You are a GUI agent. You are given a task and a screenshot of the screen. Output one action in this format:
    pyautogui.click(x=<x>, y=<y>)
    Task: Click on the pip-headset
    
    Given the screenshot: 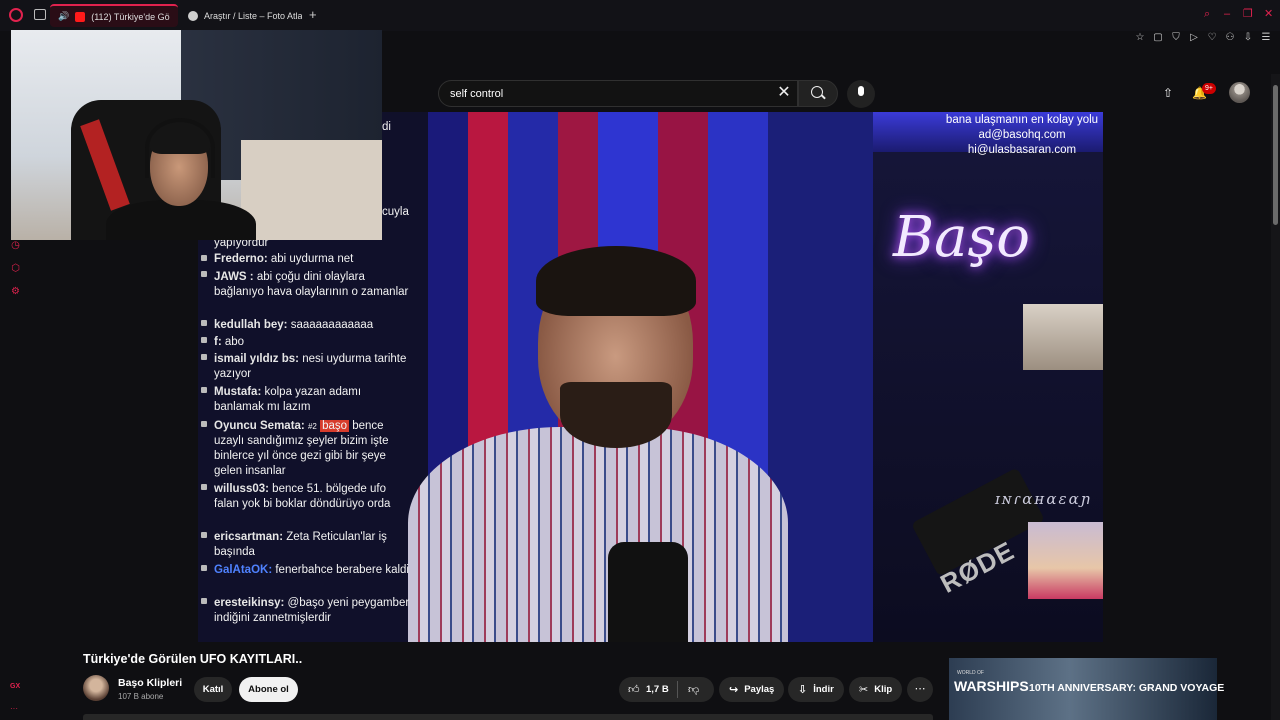 What is the action you would take?
    pyautogui.click(x=180, y=148)
    